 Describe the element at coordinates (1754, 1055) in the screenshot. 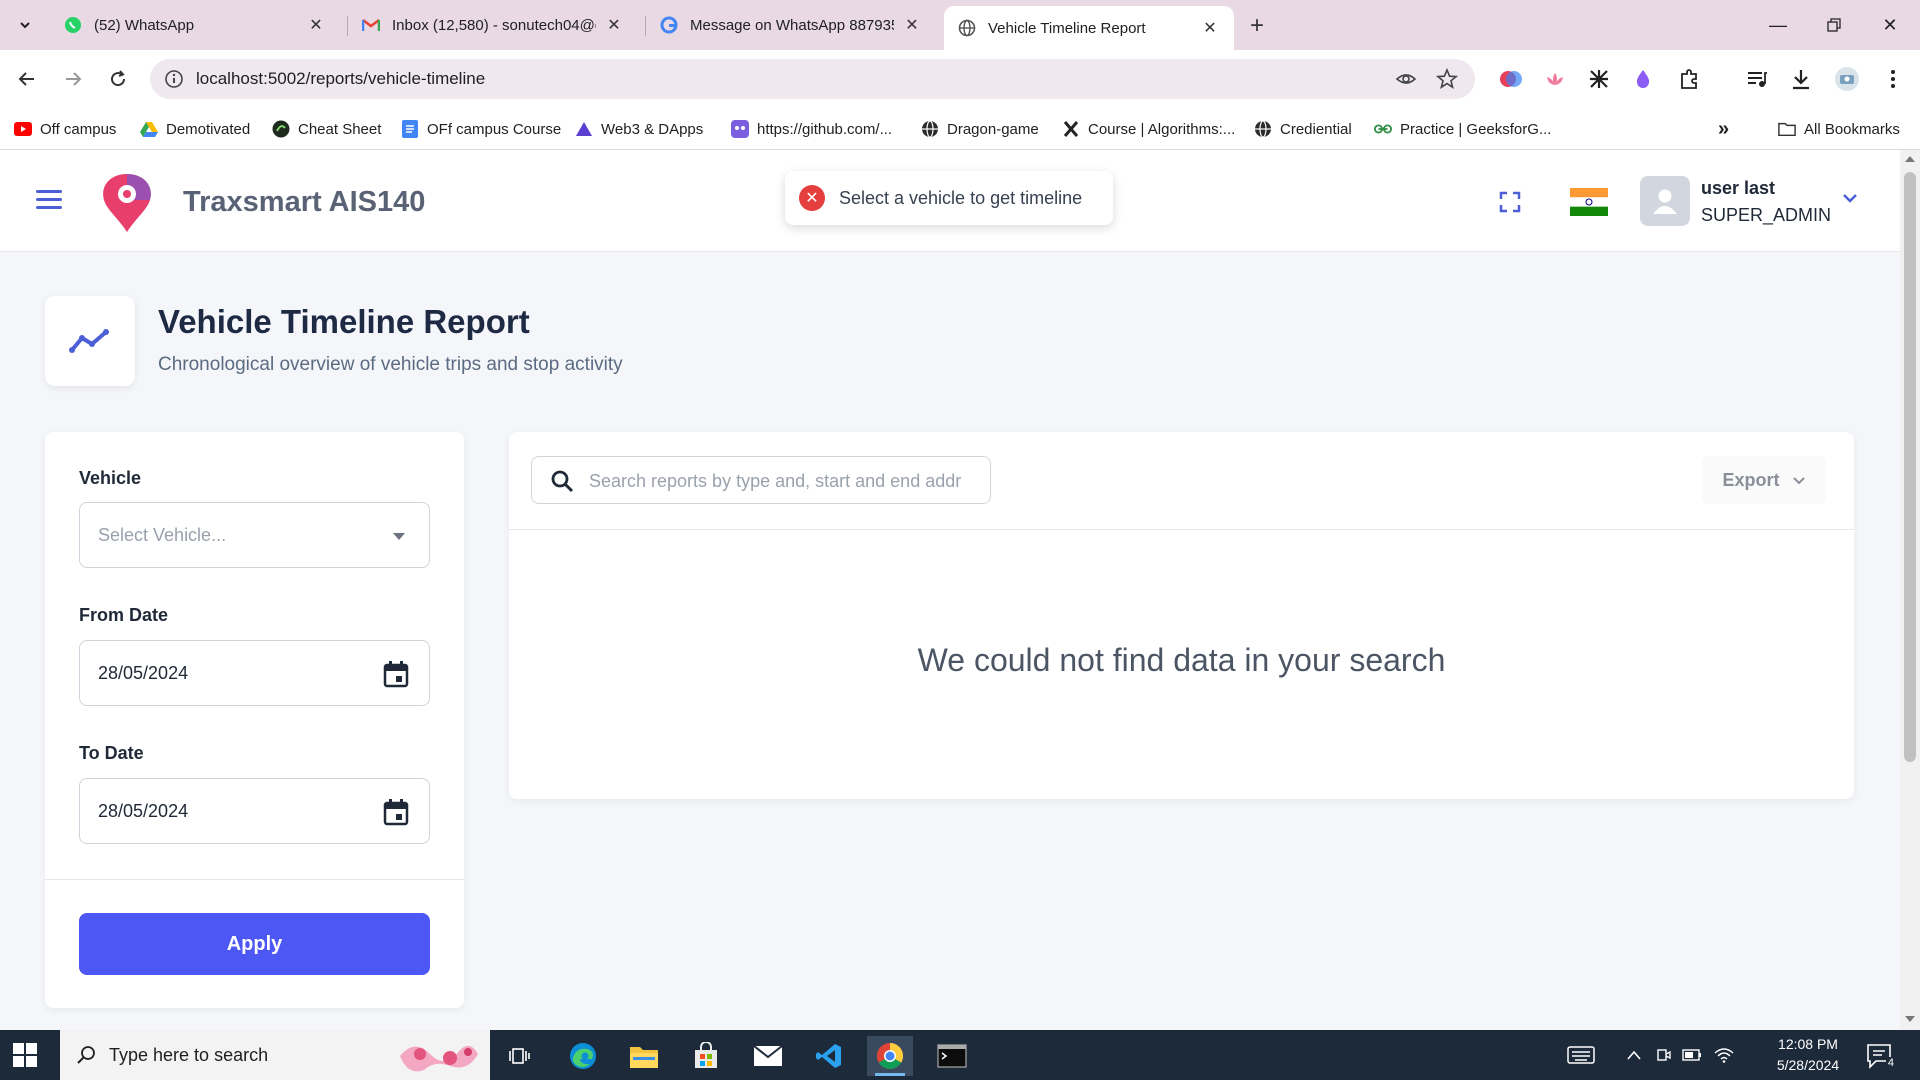

I see `volume-icon` at that location.